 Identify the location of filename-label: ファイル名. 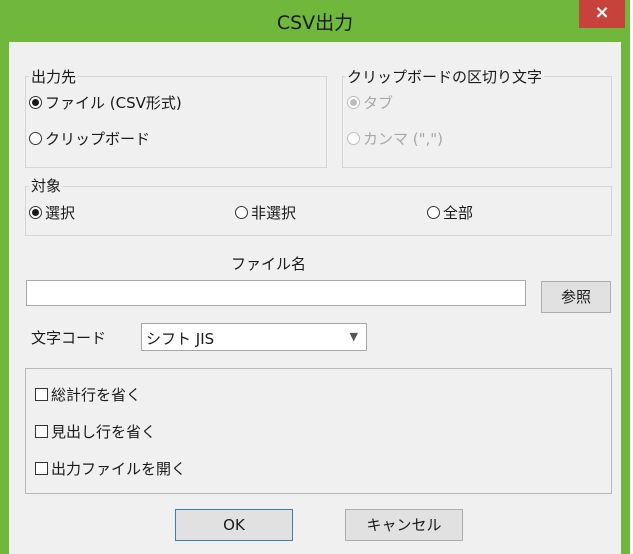
(269, 264).